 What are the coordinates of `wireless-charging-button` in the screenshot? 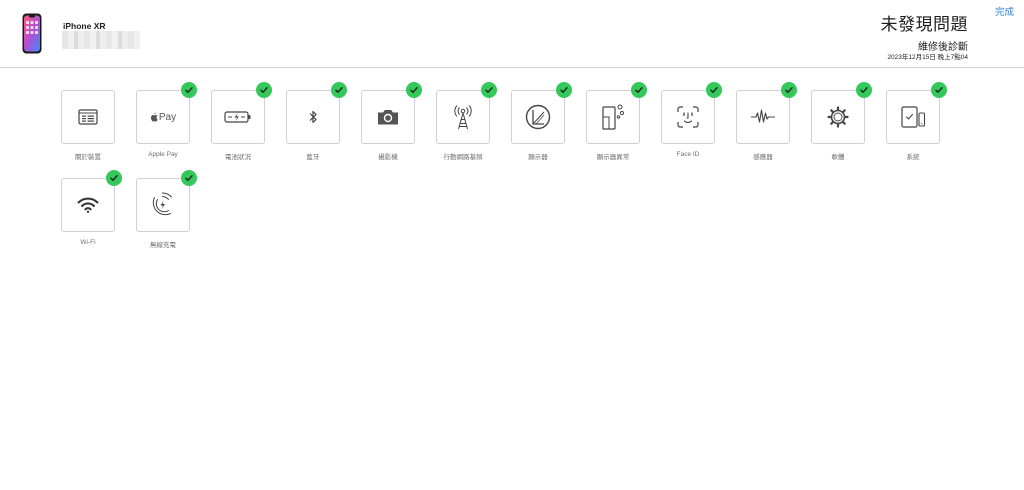 It's located at (163, 205).